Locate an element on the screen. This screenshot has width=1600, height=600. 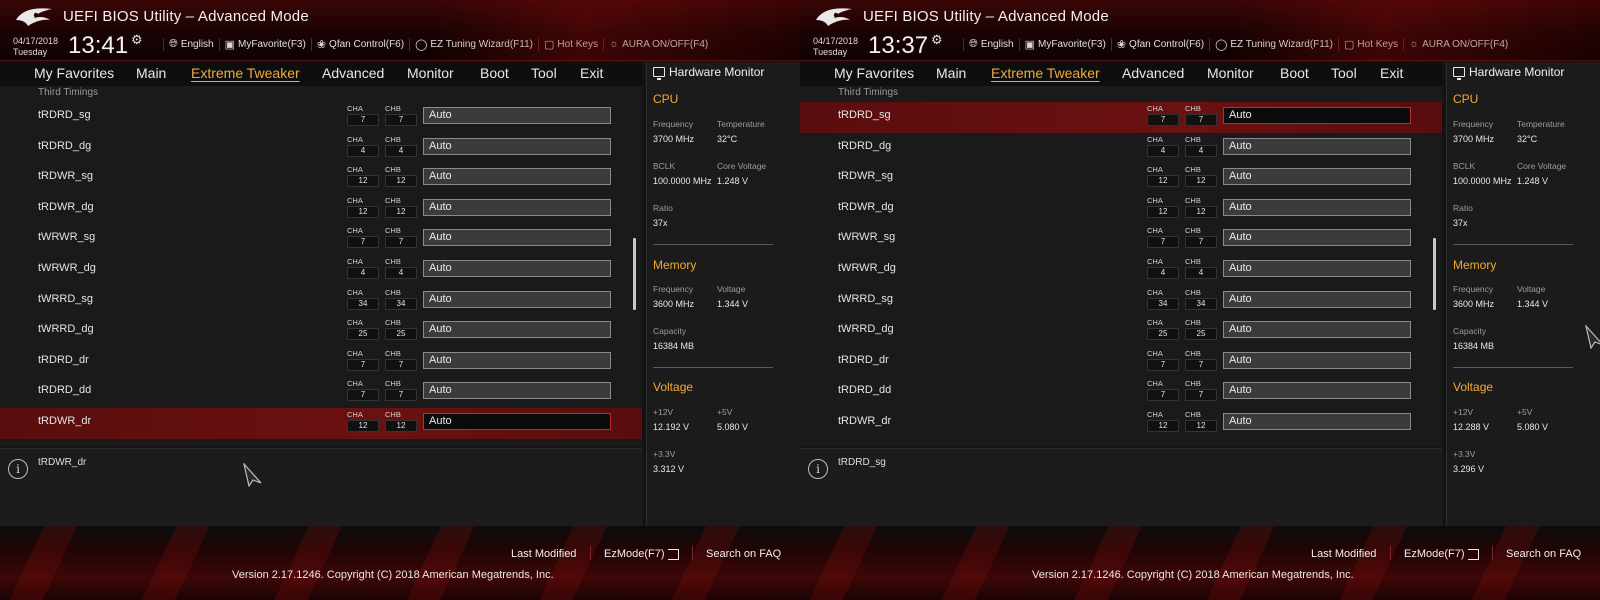
channel-a-readout: CHA 4 is located at coordinates (363, 268).